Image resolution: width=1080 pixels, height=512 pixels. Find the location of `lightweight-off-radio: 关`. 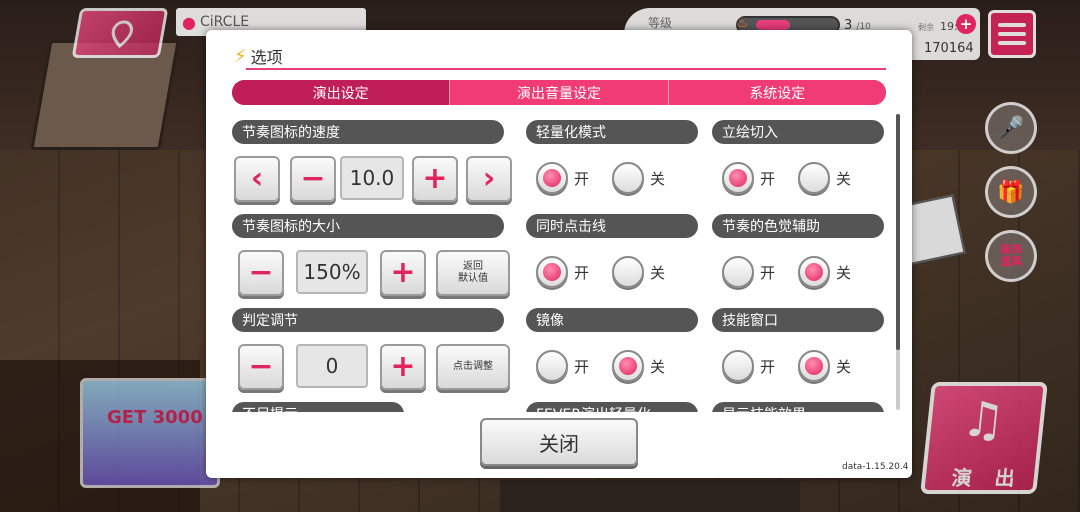

lightweight-off-radio: 关 is located at coordinates (638, 178).